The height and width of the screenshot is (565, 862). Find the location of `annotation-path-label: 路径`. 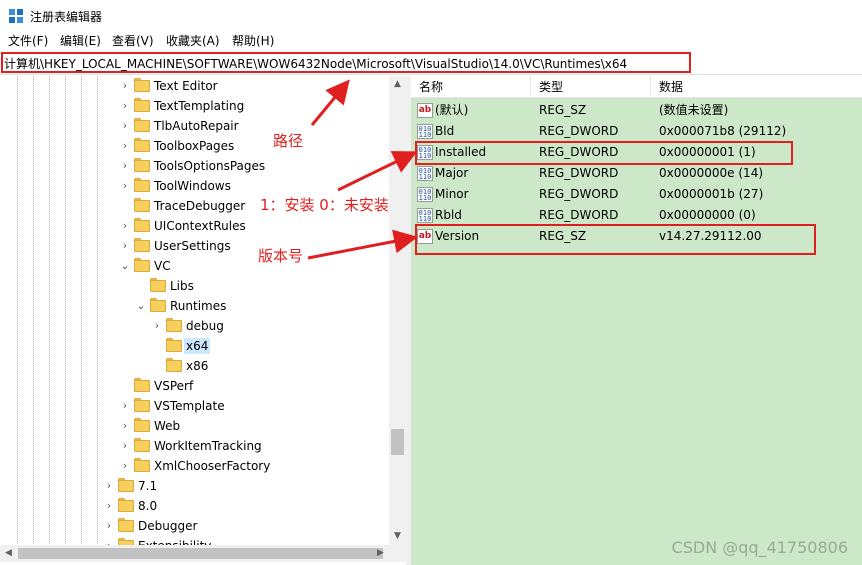

annotation-path-label: 路径 is located at coordinates (288, 141).